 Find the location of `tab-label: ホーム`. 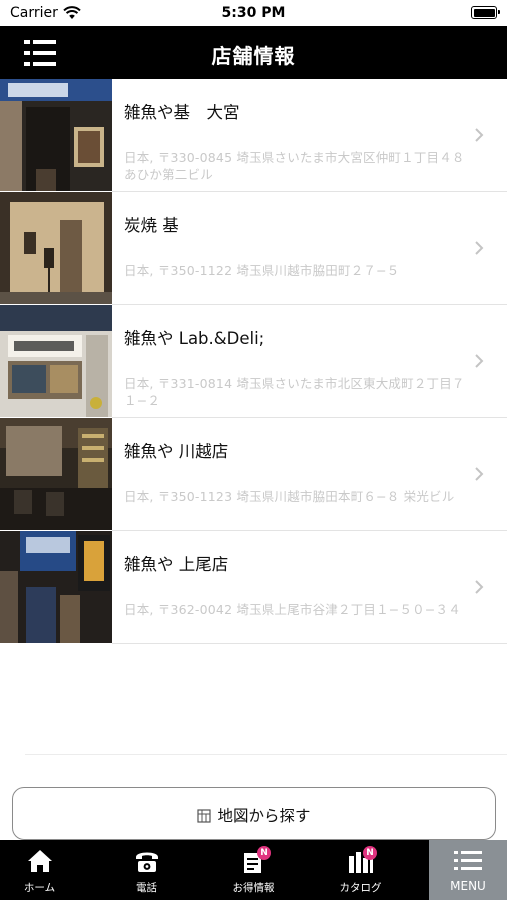

tab-label: ホーム is located at coordinates (39, 888).